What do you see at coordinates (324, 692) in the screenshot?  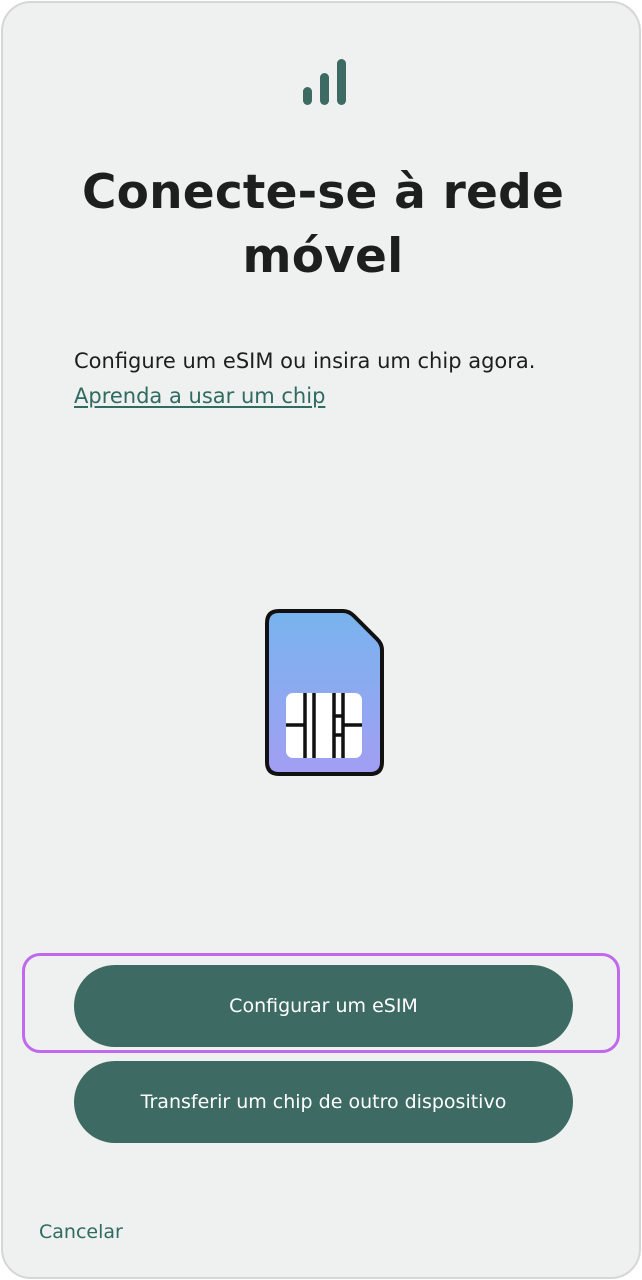 I see `sim-card-icon` at bounding box center [324, 692].